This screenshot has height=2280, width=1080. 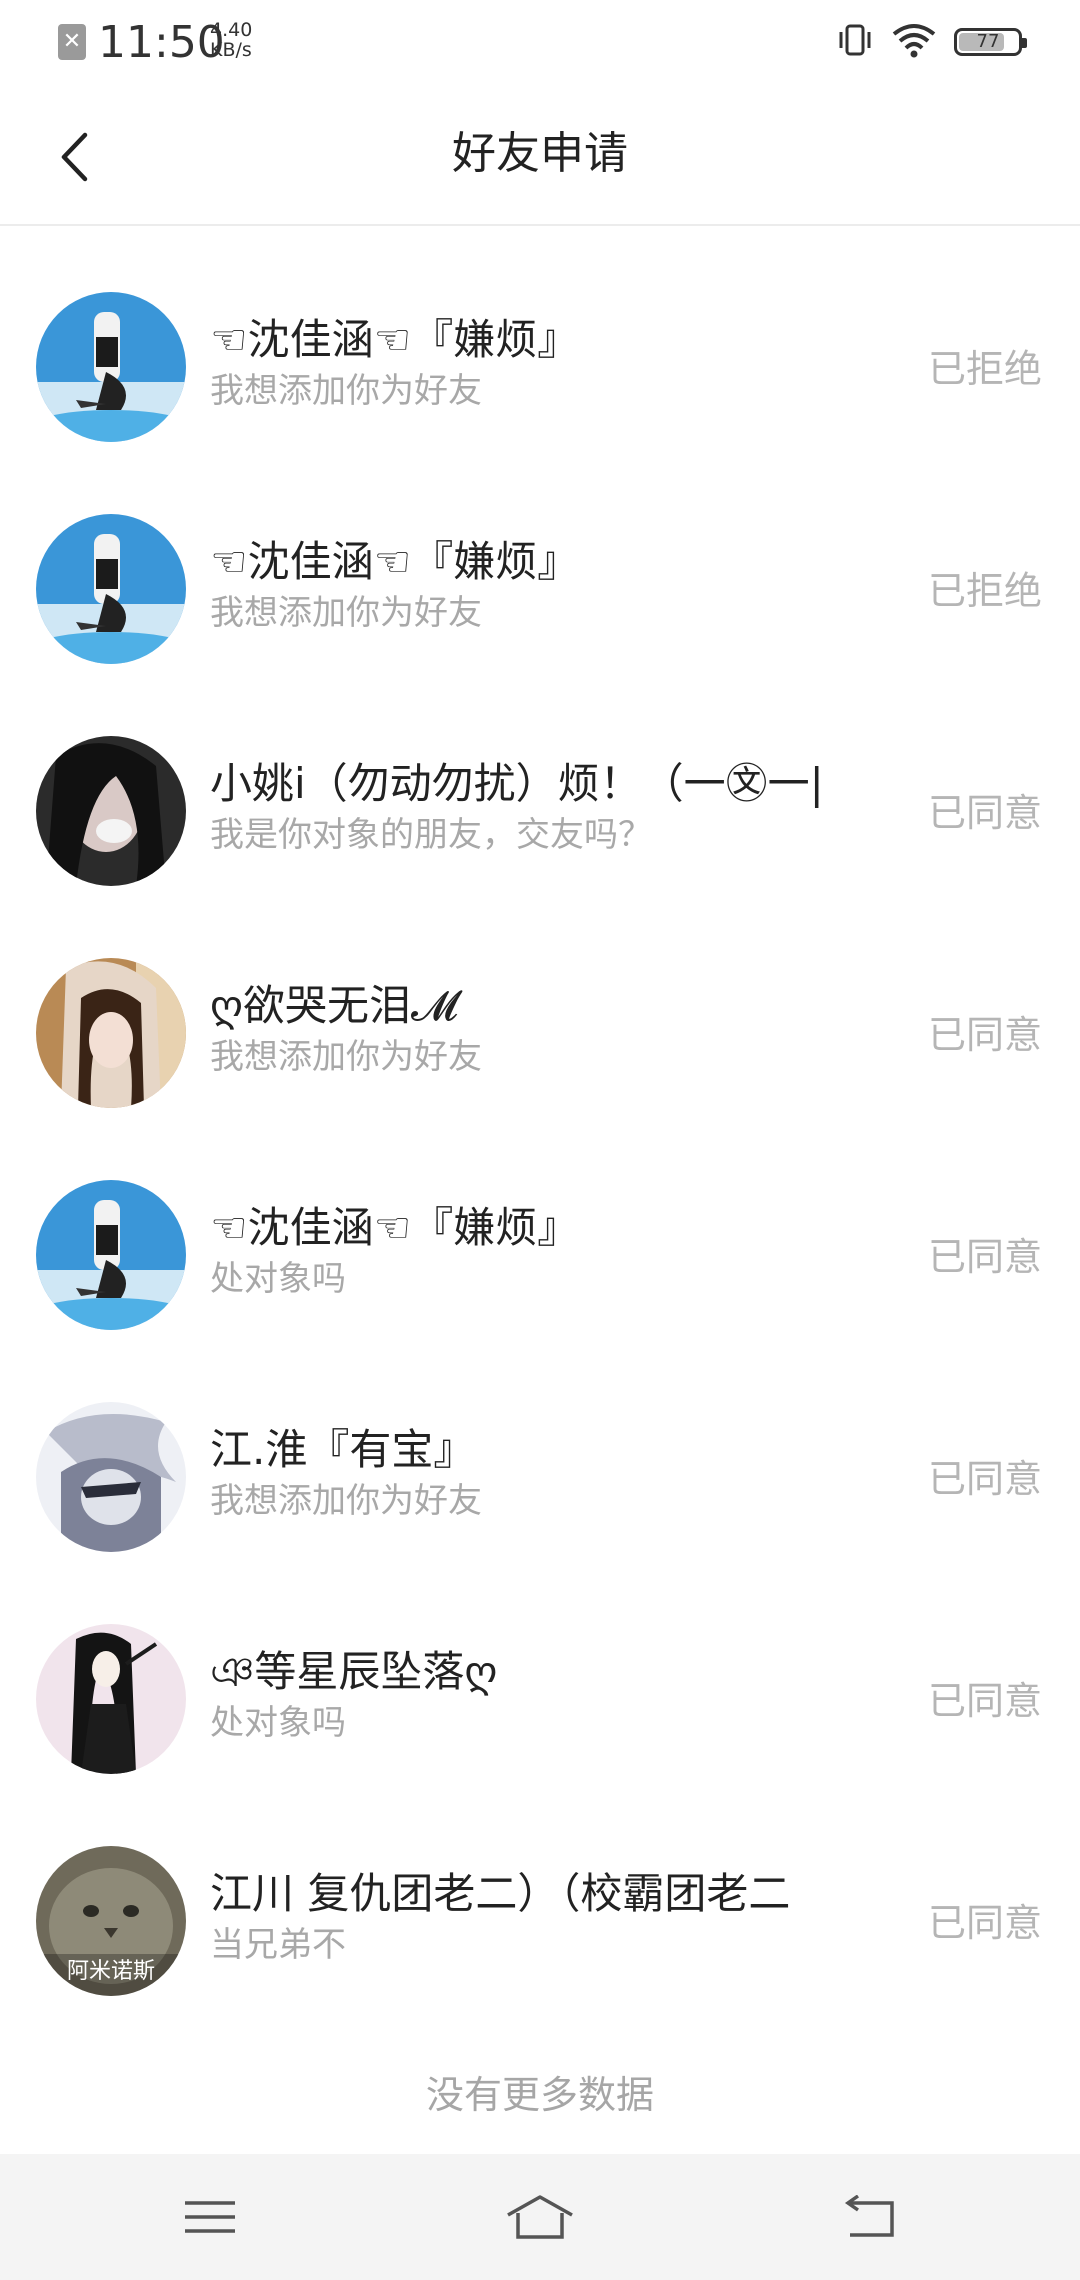 What do you see at coordinates (231, 30) in the screenshot?
I see `network-speed-value: 4.40` at bounding box center [231, 30].